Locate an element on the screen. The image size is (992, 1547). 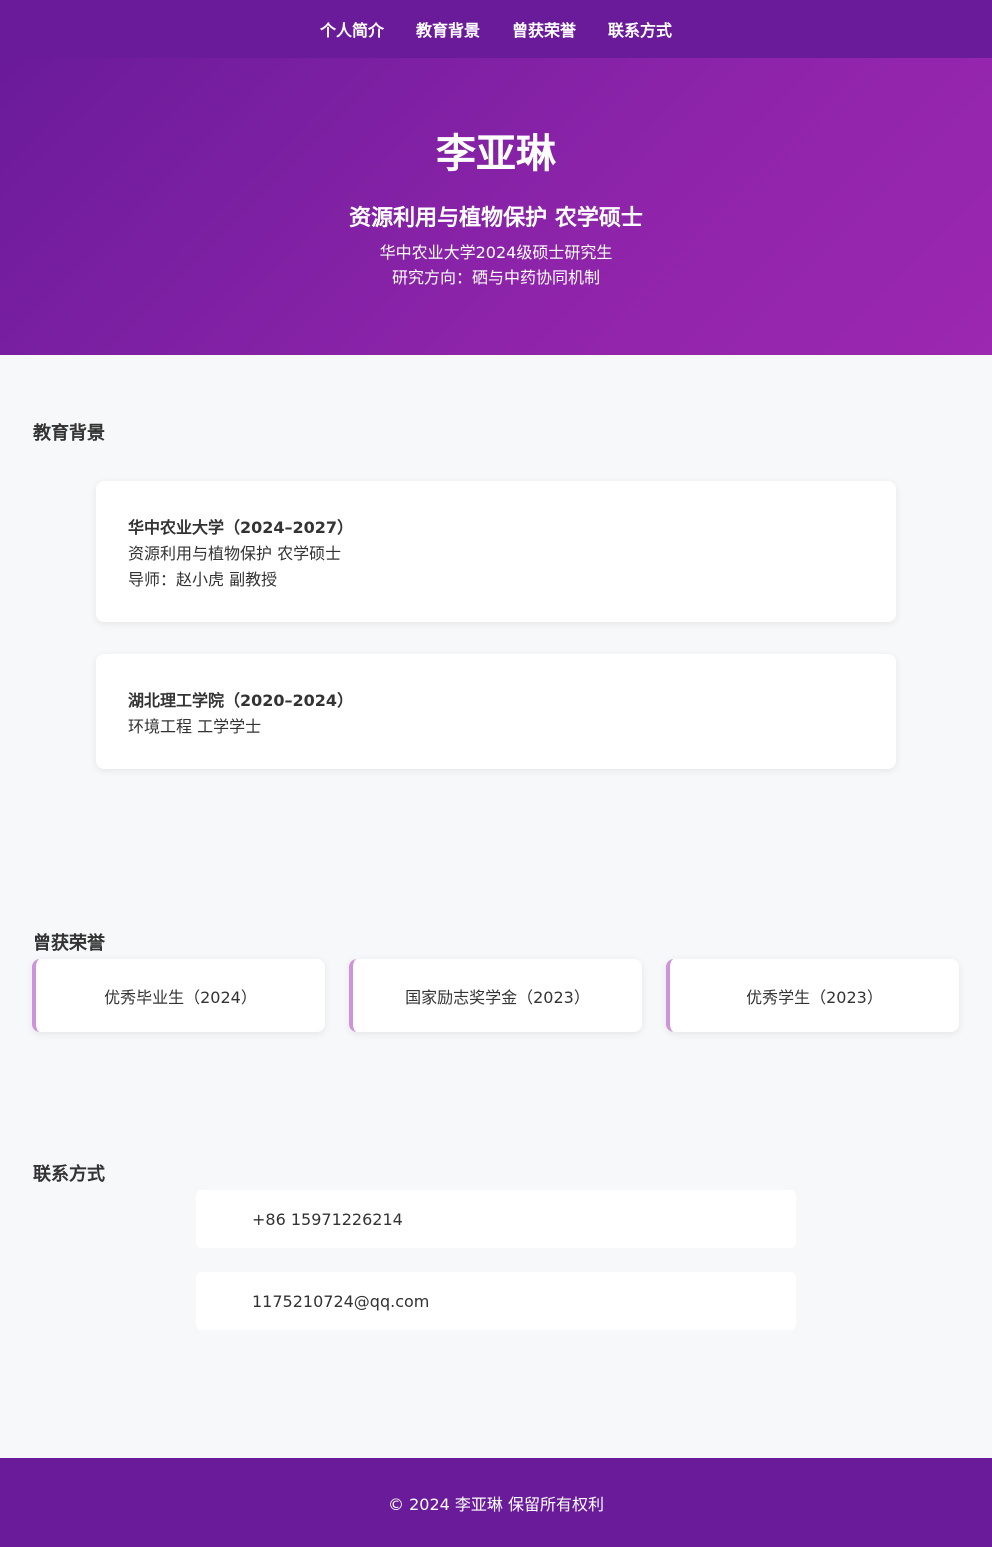
hero-research-line: 研究方向：硒与中药协同机制 is located at coordinates (495, 277).